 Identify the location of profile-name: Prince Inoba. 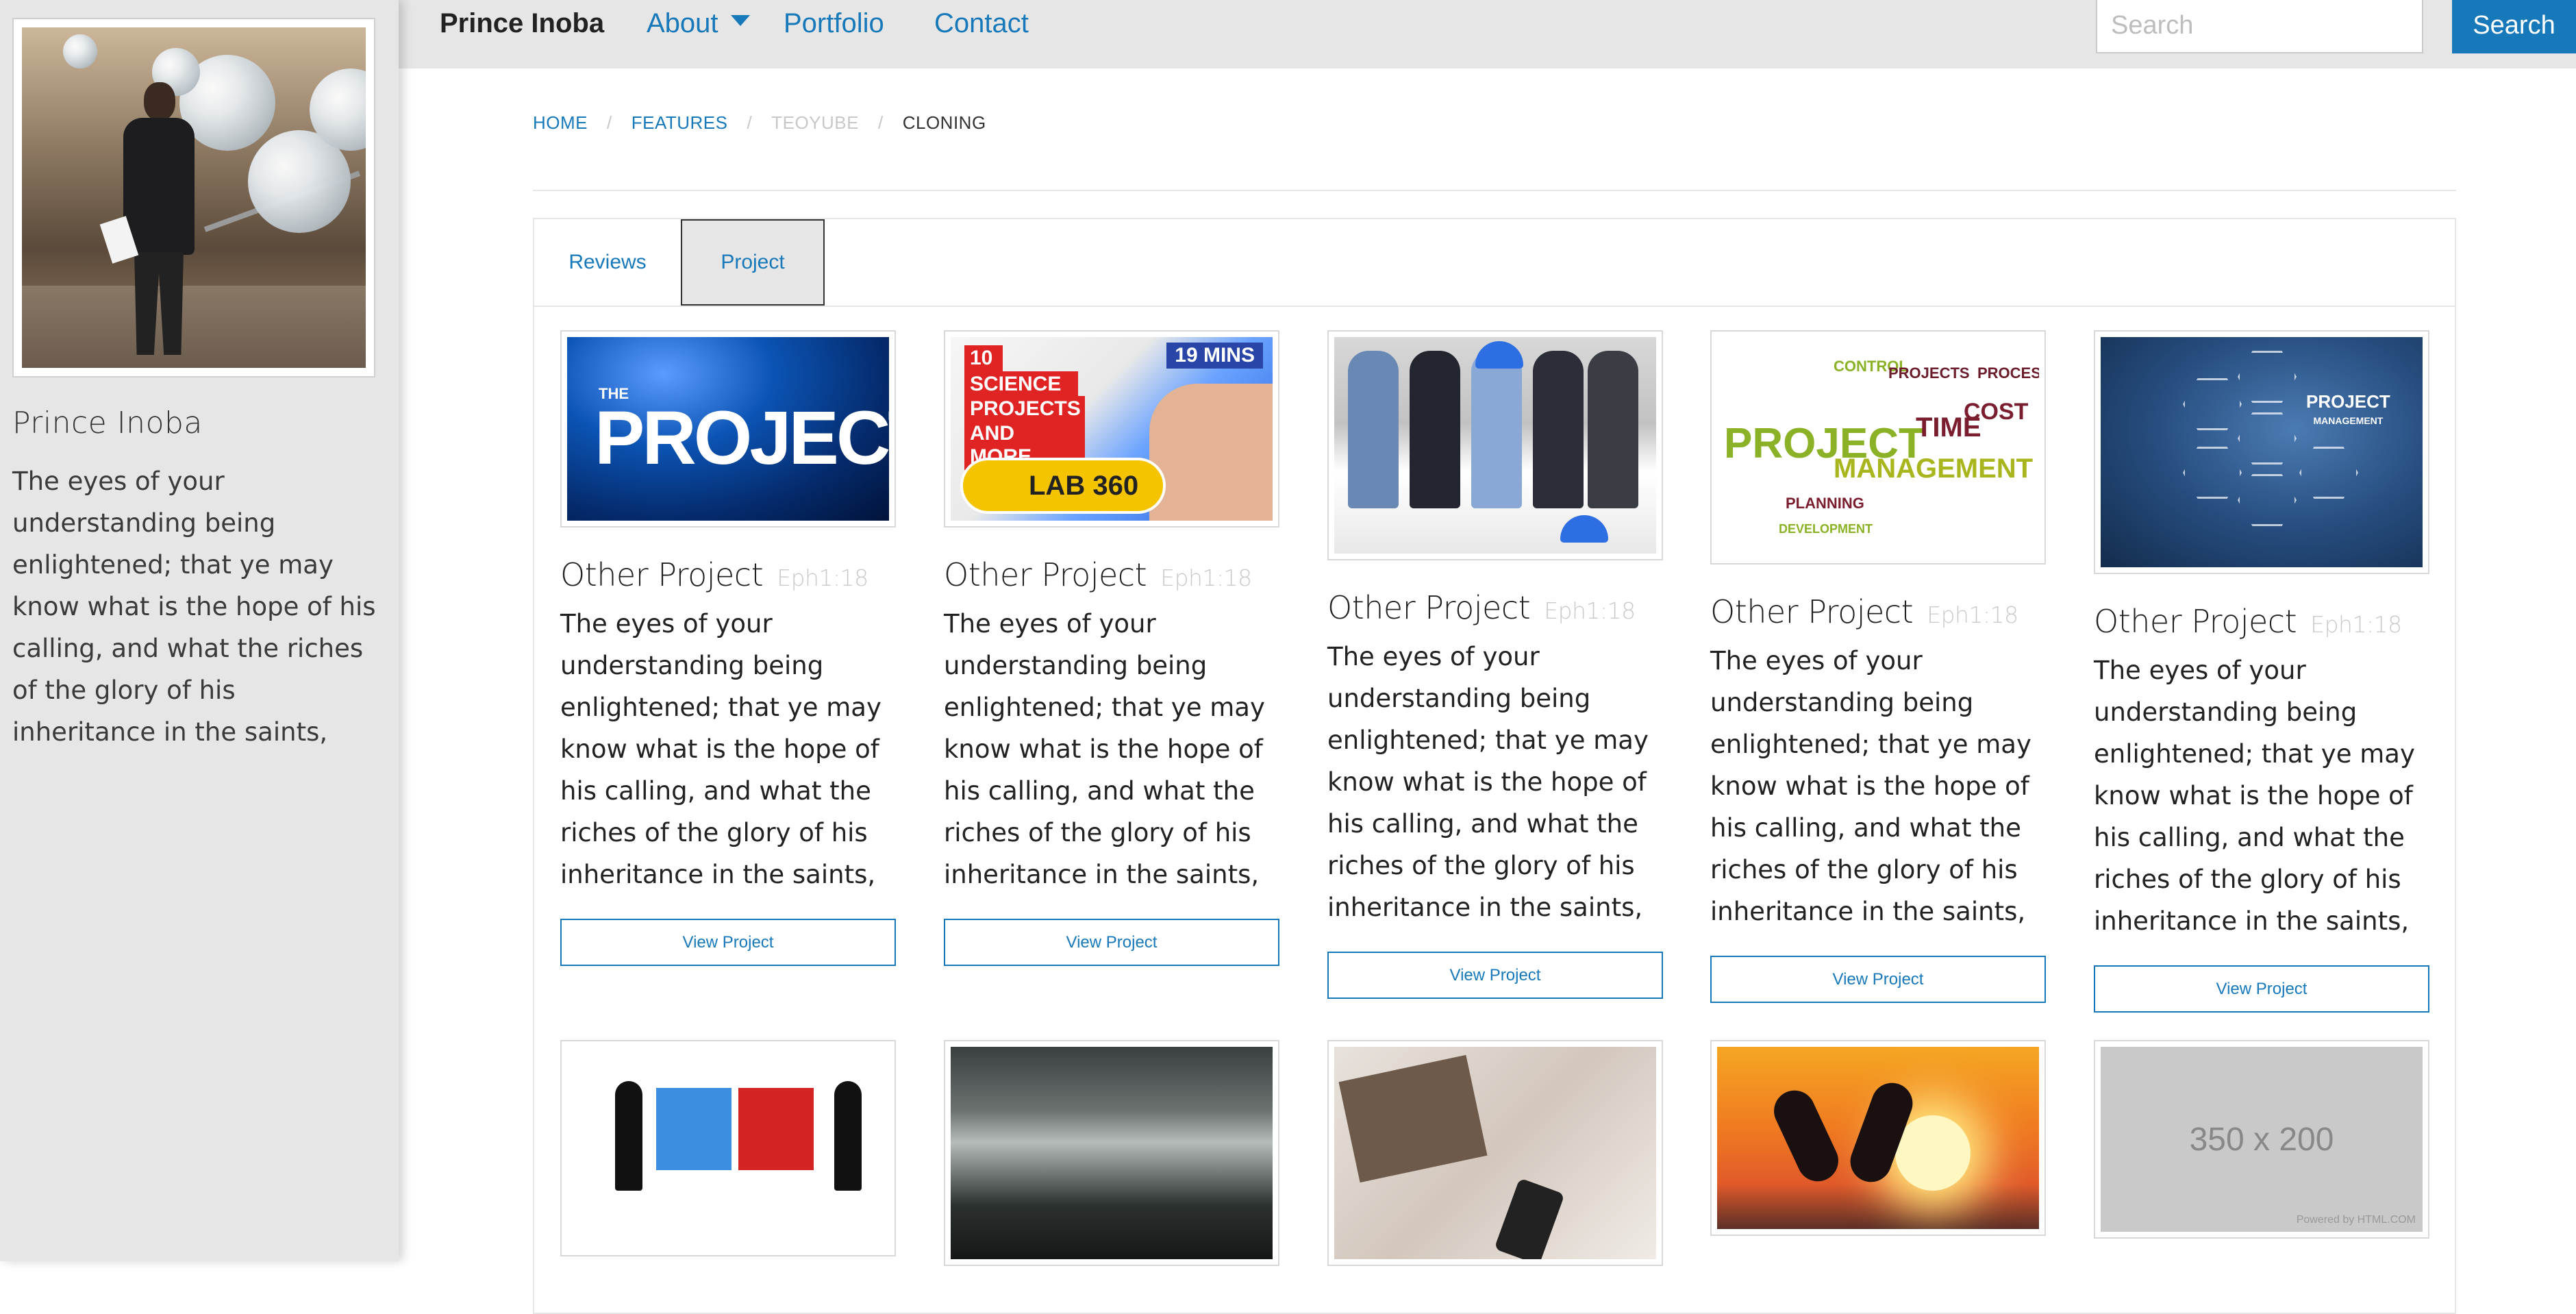
(107, 424).